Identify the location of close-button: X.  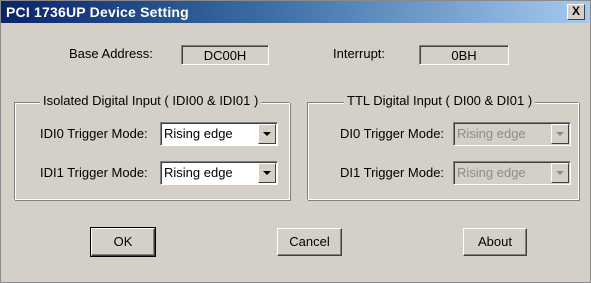
(576, 12).